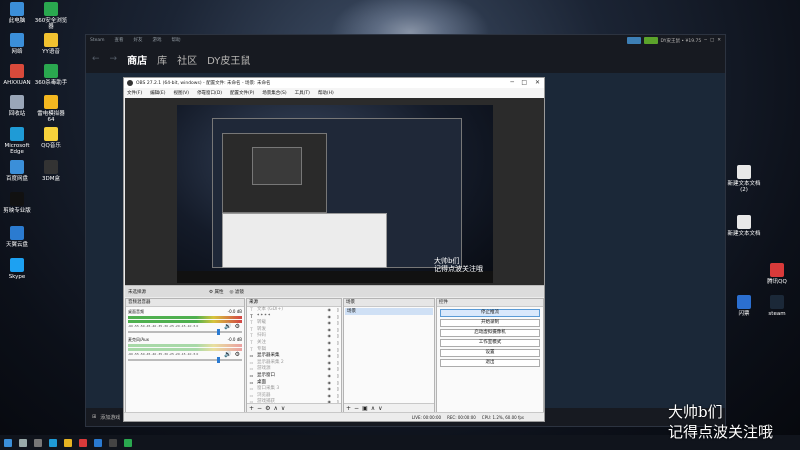 The width and height of the screenshot is (800, 450). Describe the element at coordinates (365, 408) in the screenshot. I see `scene-filter-icon: ▣` at that location.